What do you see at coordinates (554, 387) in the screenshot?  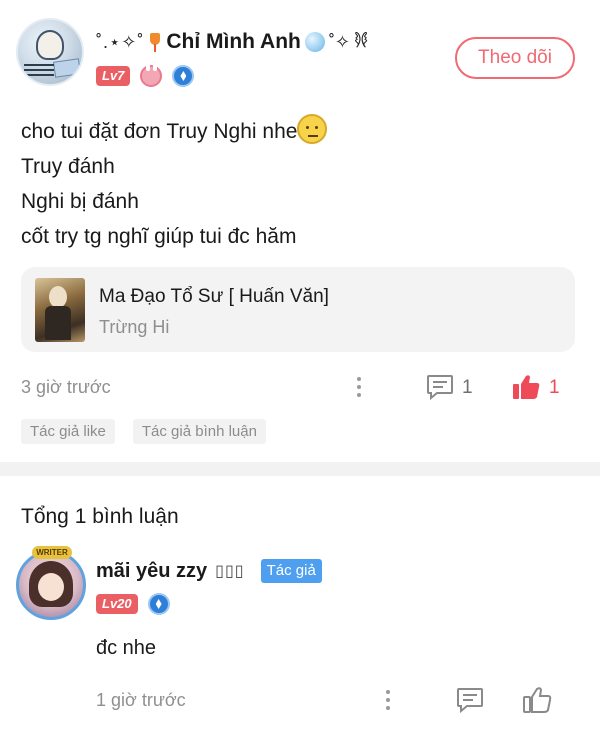 I see `like-count: 1` at bounding box center [554, 387].